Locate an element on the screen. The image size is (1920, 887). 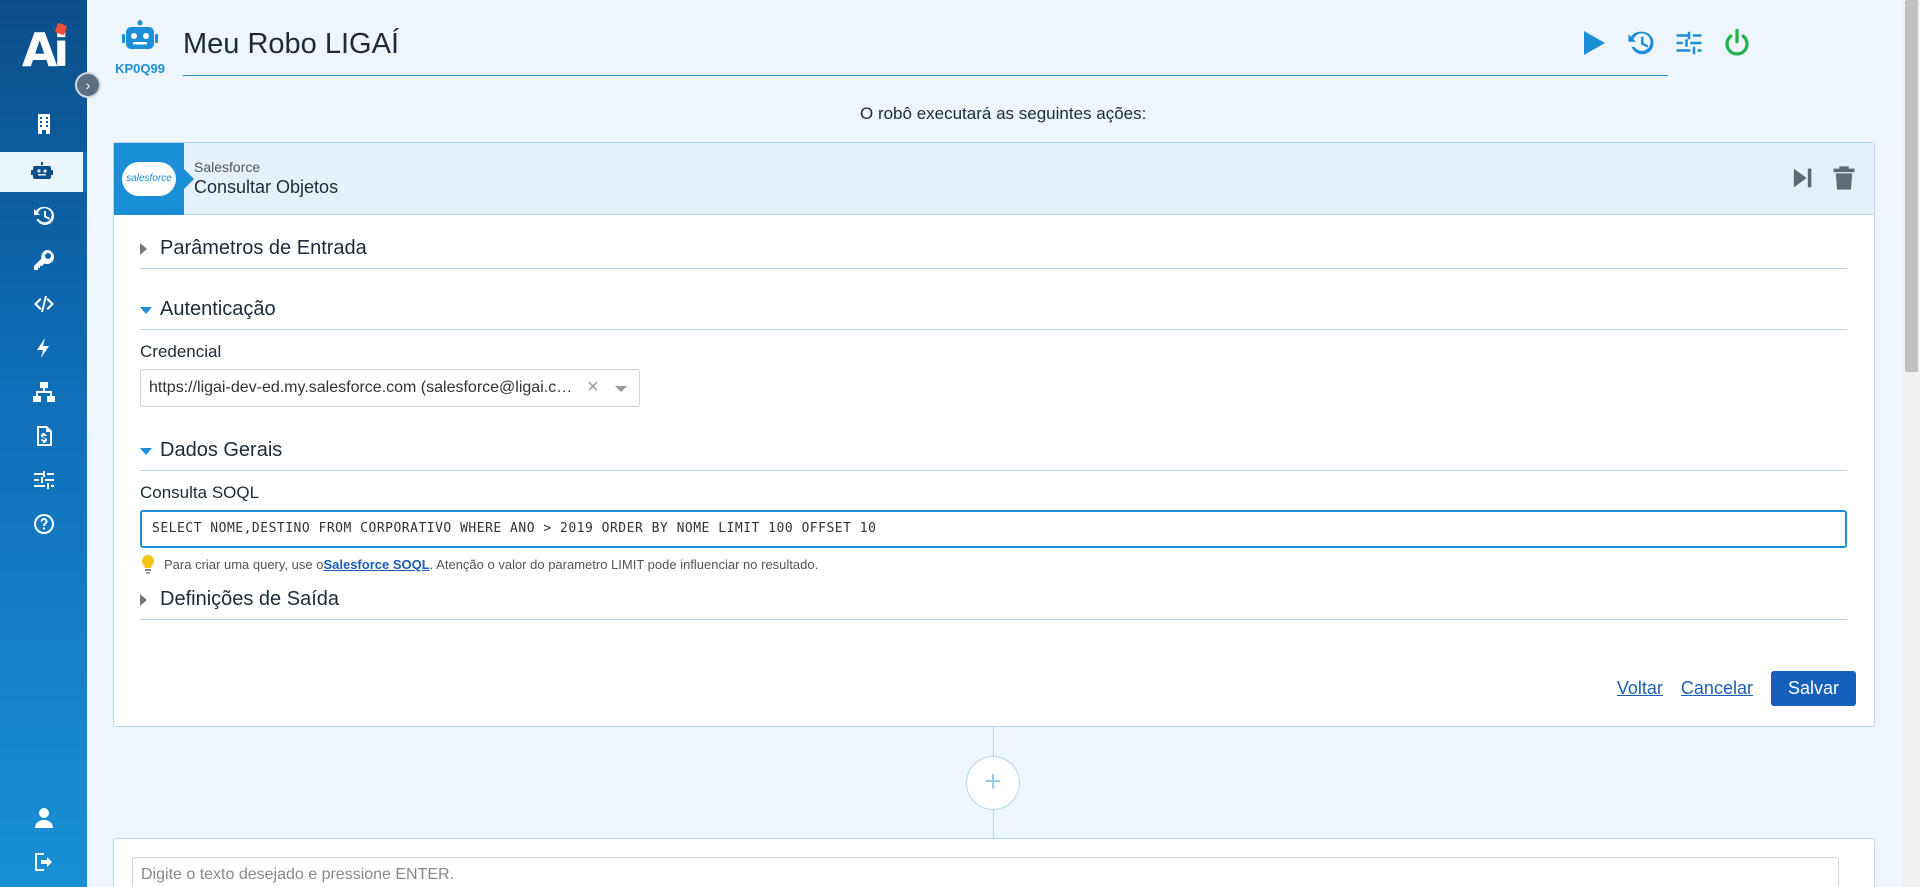
network-icon is located at coordinates (43, 392).